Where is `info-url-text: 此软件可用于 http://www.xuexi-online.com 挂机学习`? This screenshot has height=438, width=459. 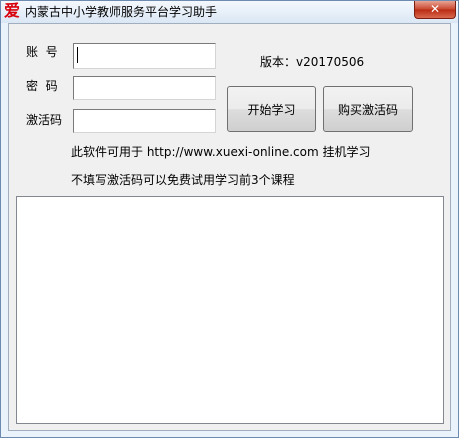
info-url-text: 此软件可用于 http://www.xuexi-online.com 挂机学习 is located at coordinates (221, 152).